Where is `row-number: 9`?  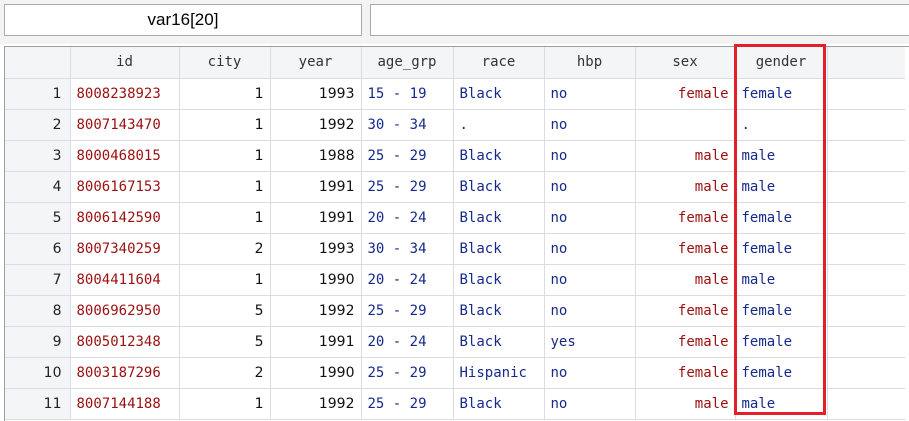
row-number: 9 is located at coordinates (38, 342).